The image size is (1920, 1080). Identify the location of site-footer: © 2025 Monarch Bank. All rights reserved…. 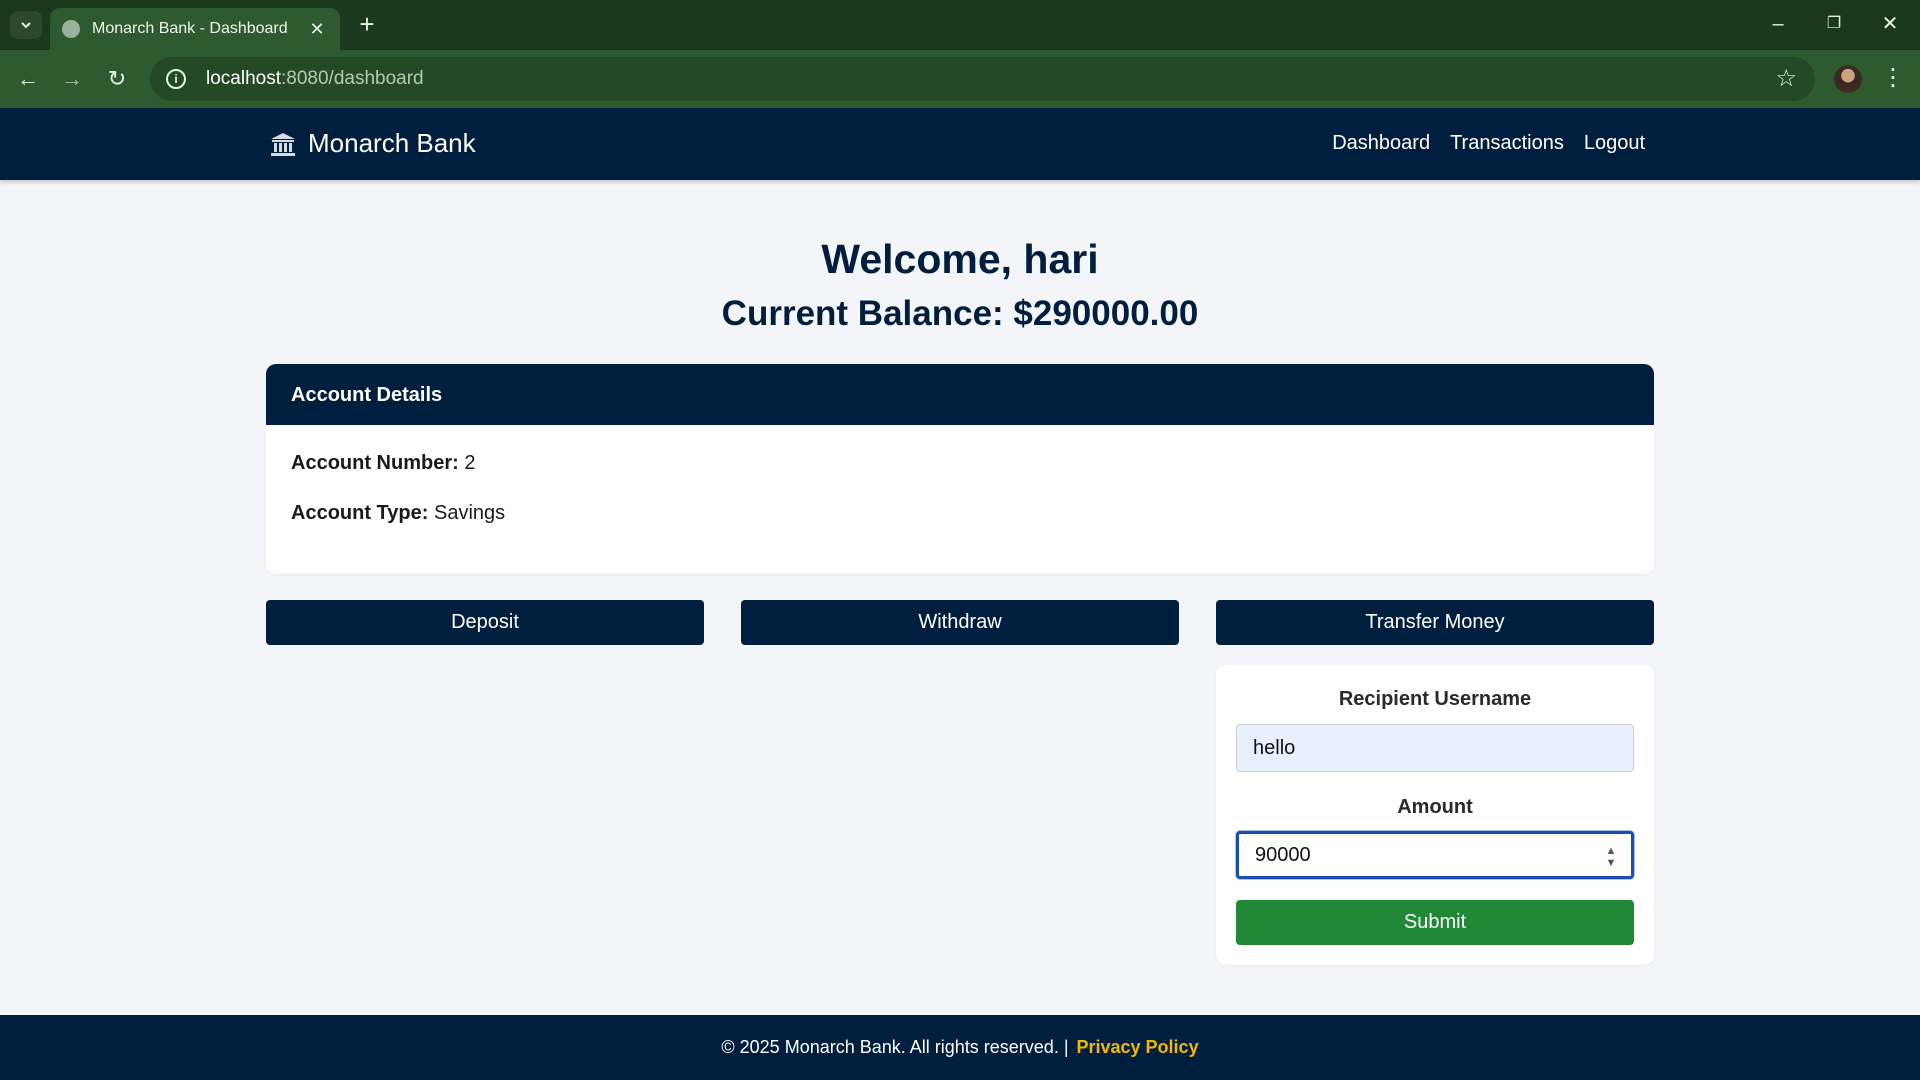
(960, 1047).